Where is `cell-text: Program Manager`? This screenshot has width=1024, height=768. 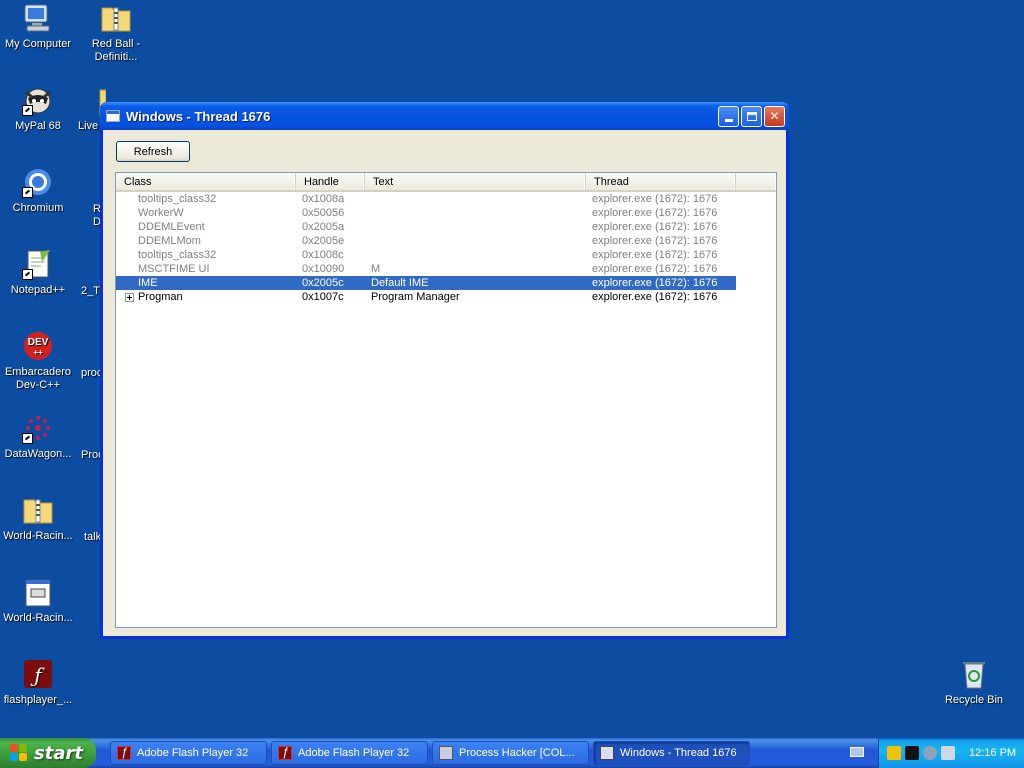 cell-text: Program Manager is located at coordinates (415, 297).